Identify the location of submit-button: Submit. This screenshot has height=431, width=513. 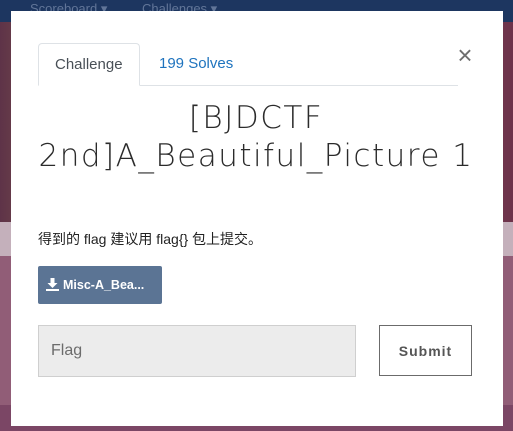
(425, 350).